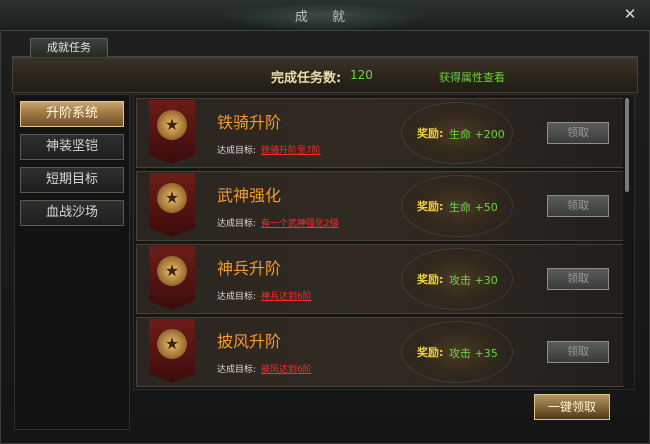  Describe the element at coordinates (630, 14) in the screenshot. I see `close-icon: ✕` at that location.